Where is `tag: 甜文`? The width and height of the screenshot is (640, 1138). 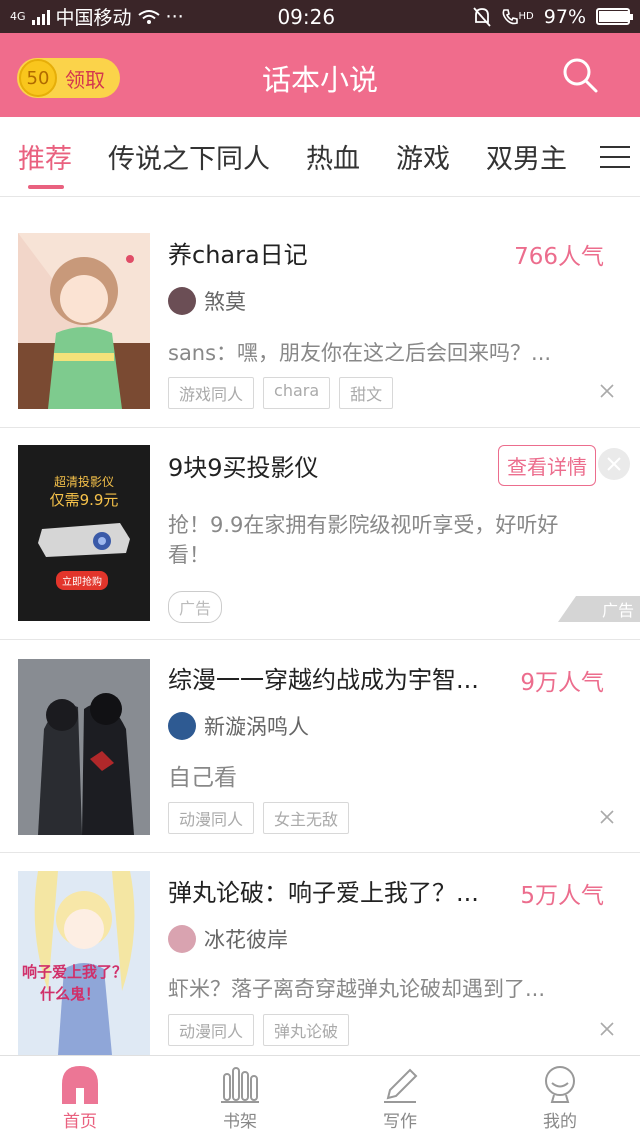 tag: 甜文 is located at coordinates (366, 393).